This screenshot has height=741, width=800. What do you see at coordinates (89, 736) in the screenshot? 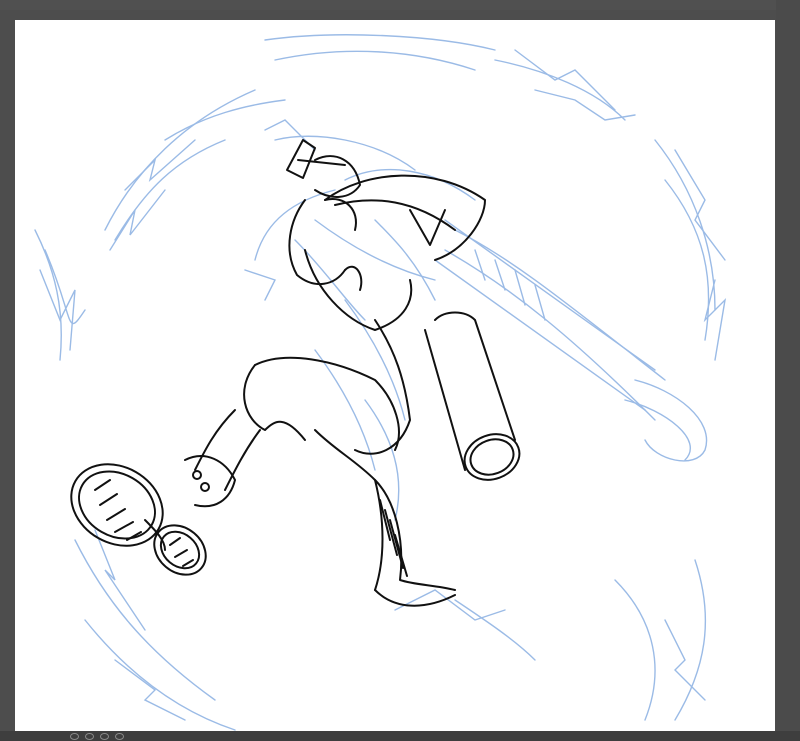
I see `zoom-reset-icon` at bounding box center [89, 736].